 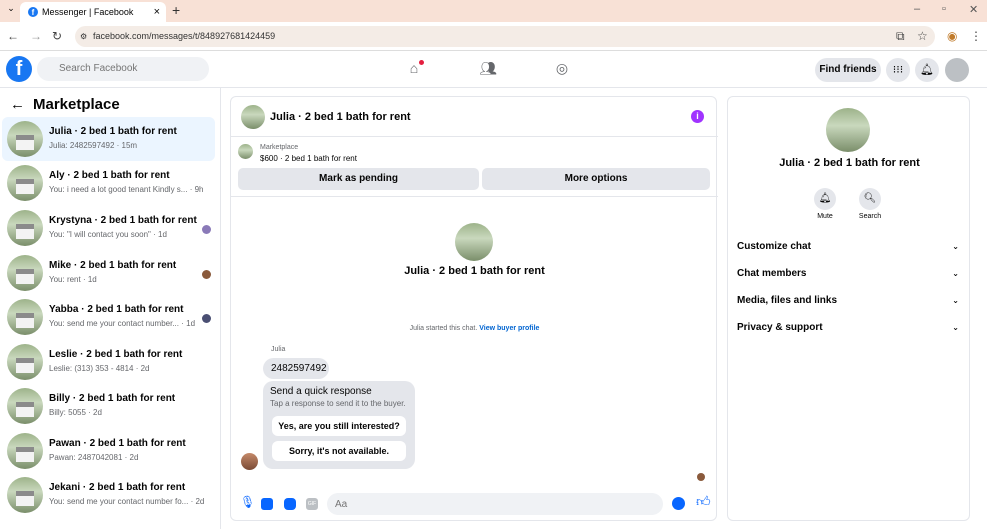 What do you see at coordinates (176, 10) in the screenshot?
I see `new-tab-icon: +` at bounding box center [176, 10].